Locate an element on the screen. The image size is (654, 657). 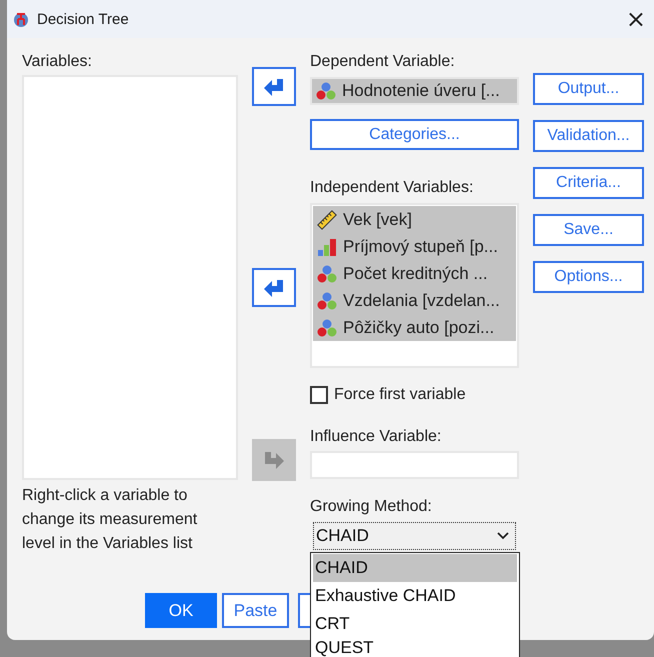
growing-method-label: Growing Method: is located at coordinates (371, 507).